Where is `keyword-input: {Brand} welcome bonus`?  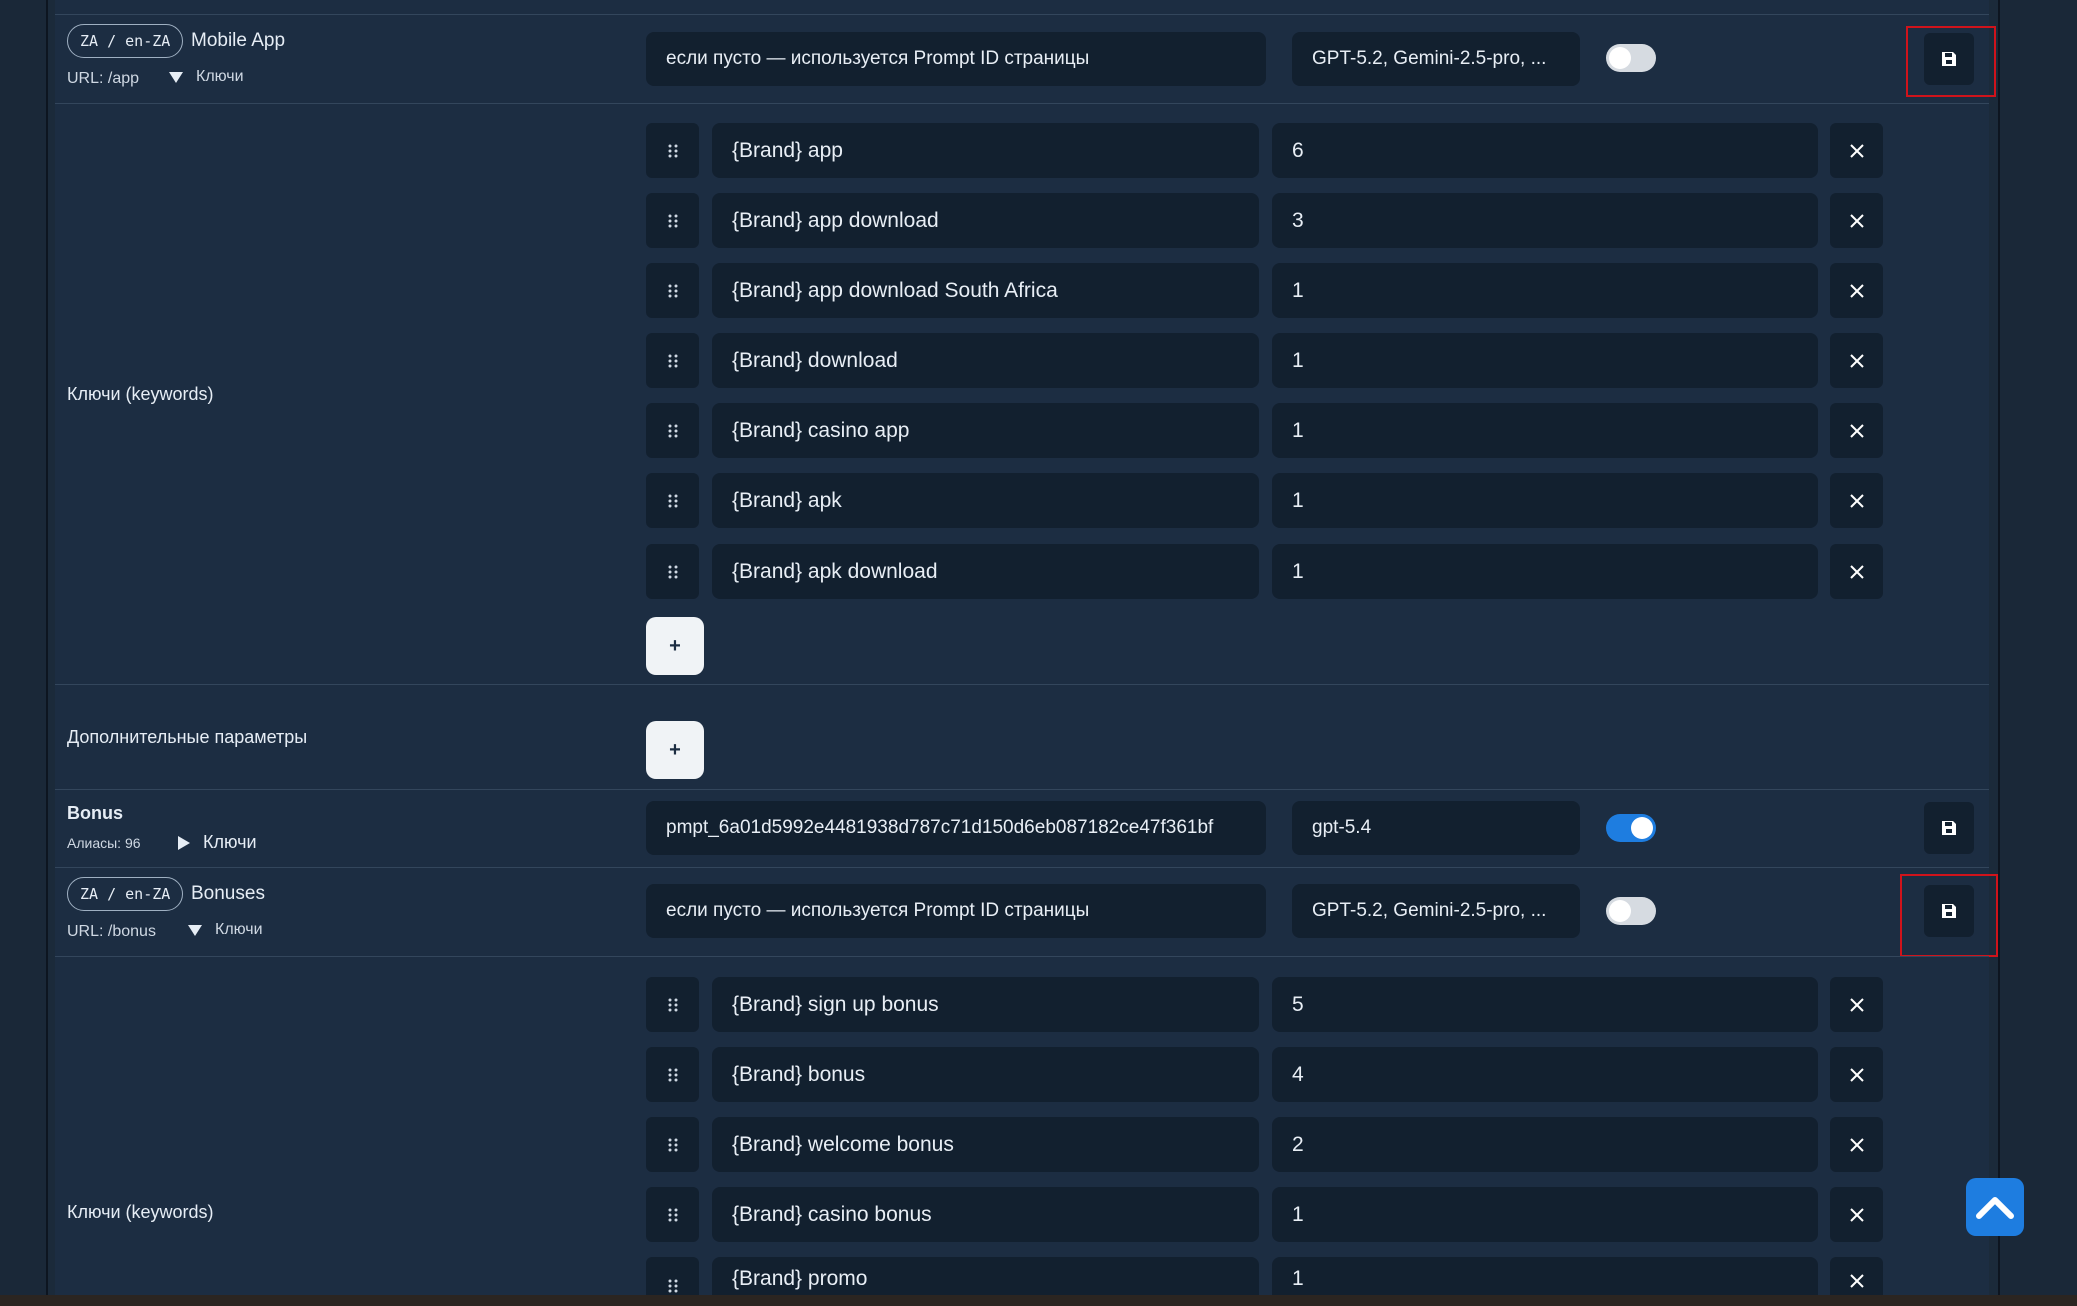 keyword-input: {Brand} welcome bonus is located at coordinates (985, 1144).